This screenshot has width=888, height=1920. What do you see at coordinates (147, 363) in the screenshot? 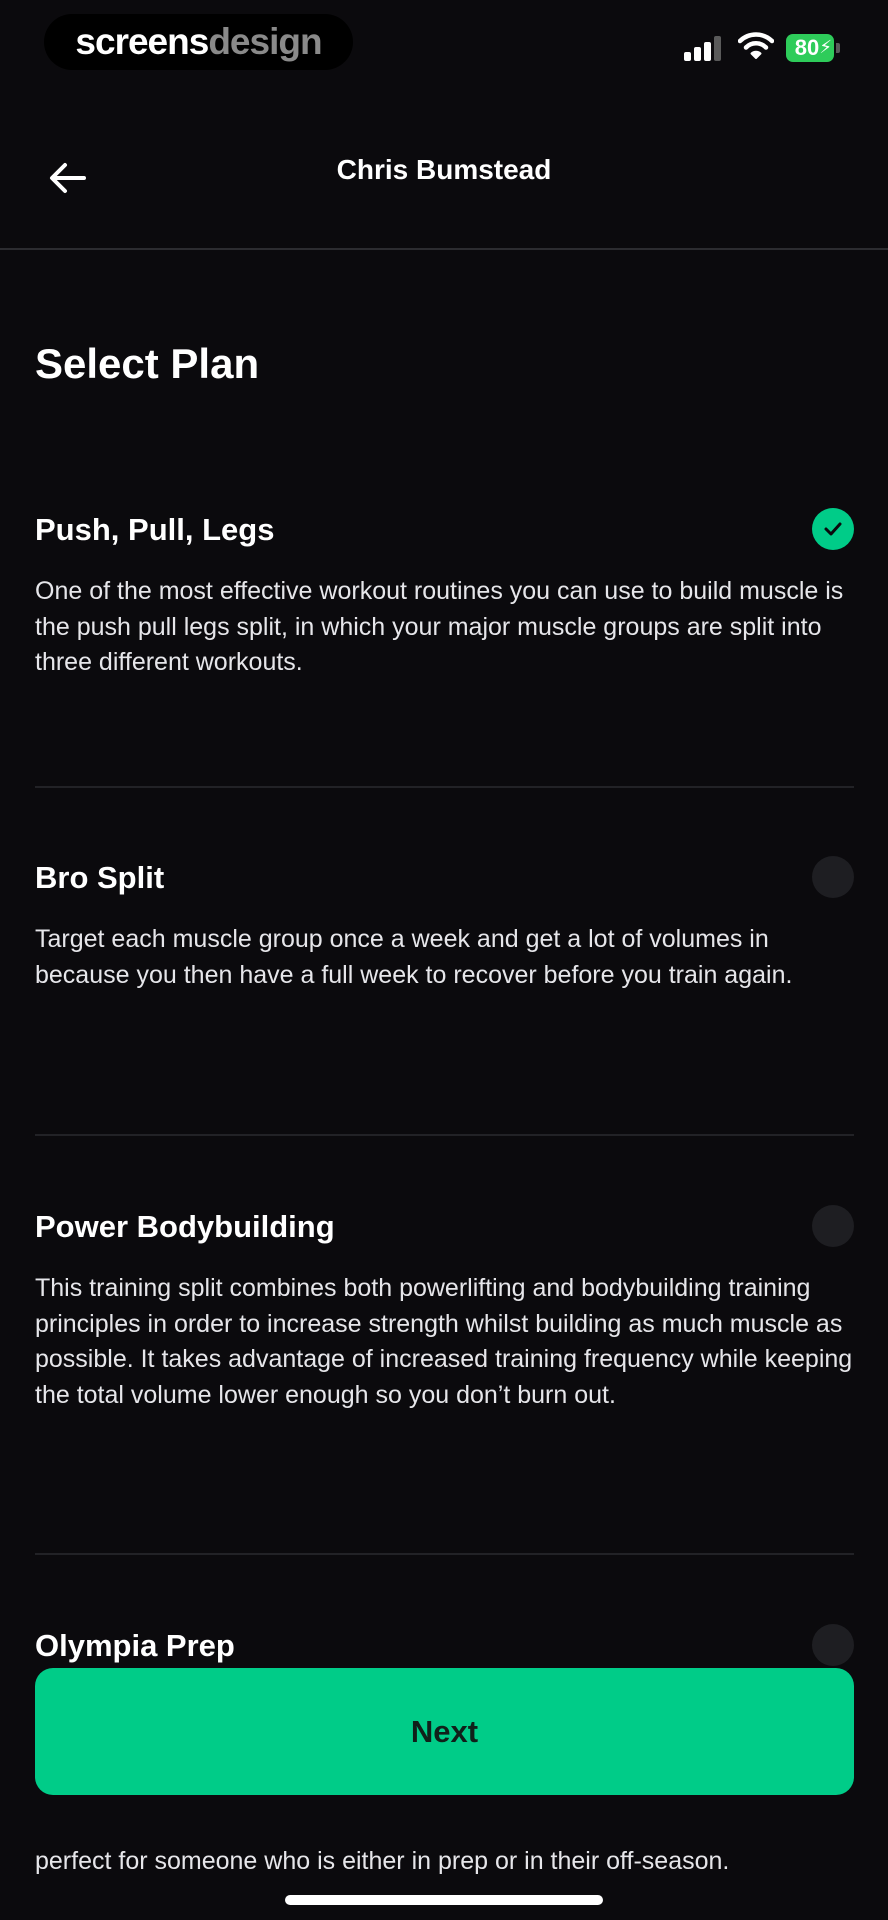
I see `page-title: Select Plan` at bounding box center [147, 363].